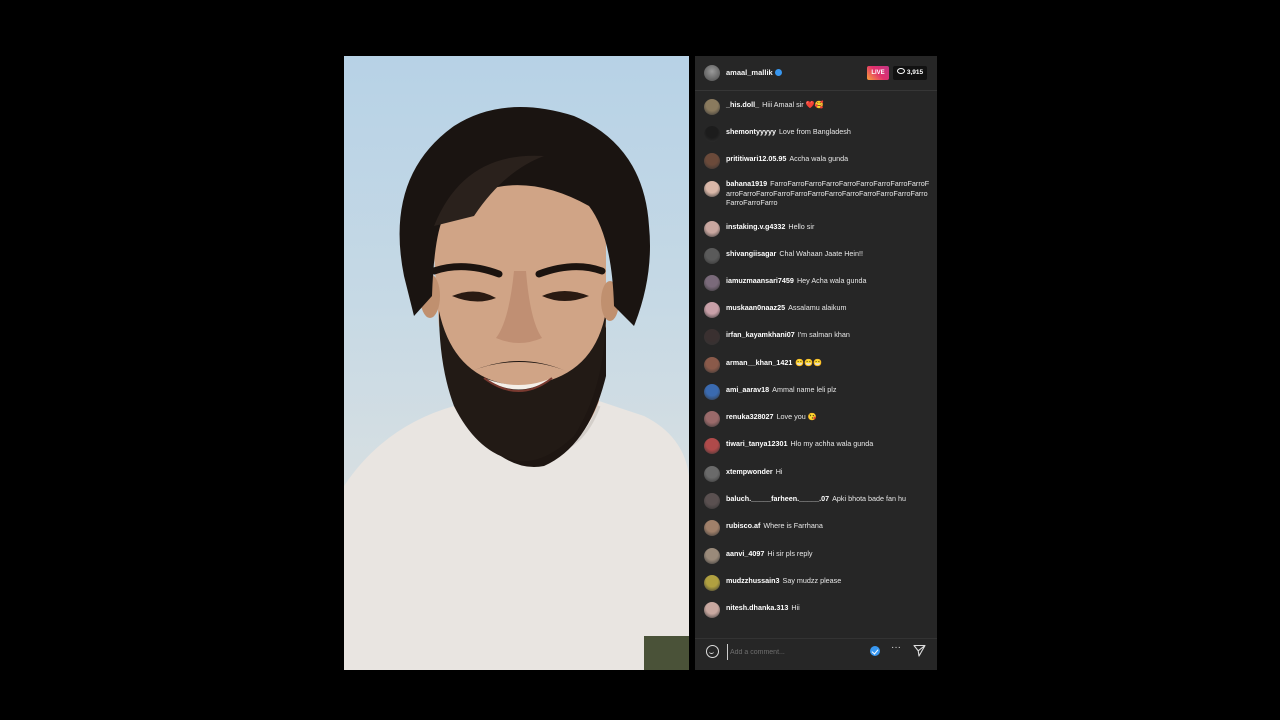 Image resolution: width=1280 pixels, height=720 pixels. Describe the element at coordinates (755, 226) in the screenshot. I see `comment-username: instaking.v.g4332` at that location.